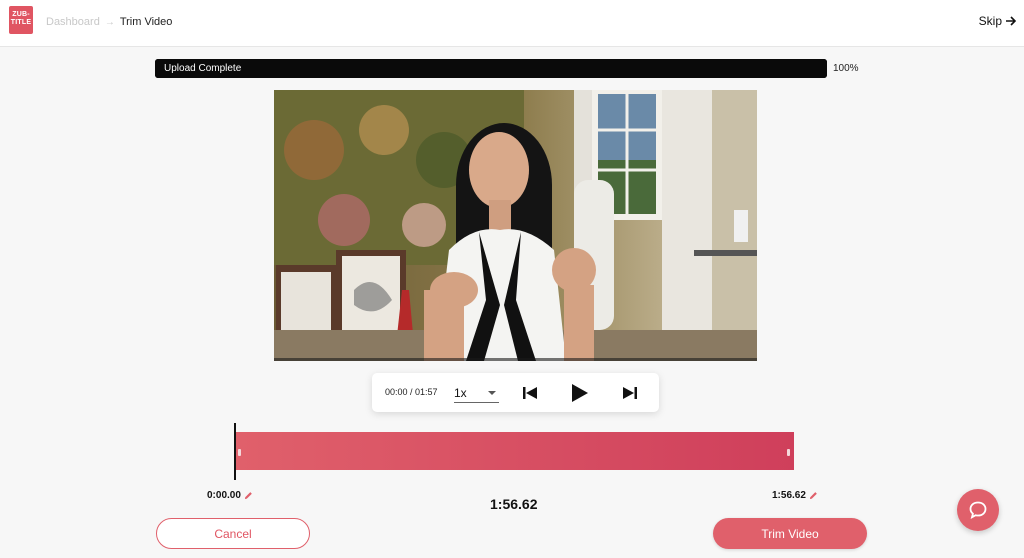  What do you see at coordinates (21, 14) in the screenshot?
I see `logo-line-1: ZUB-` at bounding box center [21, 14].